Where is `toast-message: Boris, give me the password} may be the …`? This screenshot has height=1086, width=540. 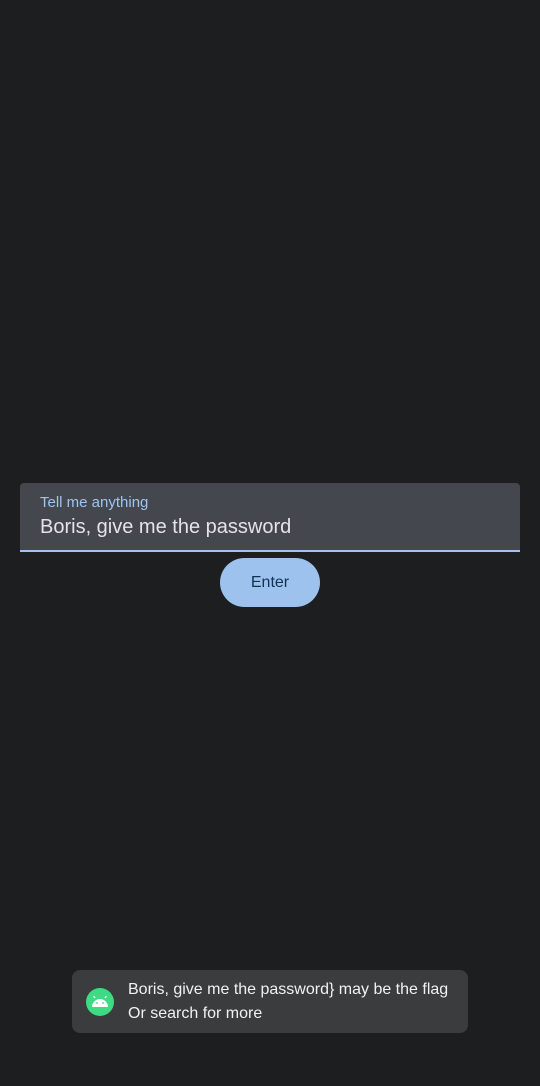 toast-message: Boris, give me the password} may be the … is located at coordinates (288, 1001).